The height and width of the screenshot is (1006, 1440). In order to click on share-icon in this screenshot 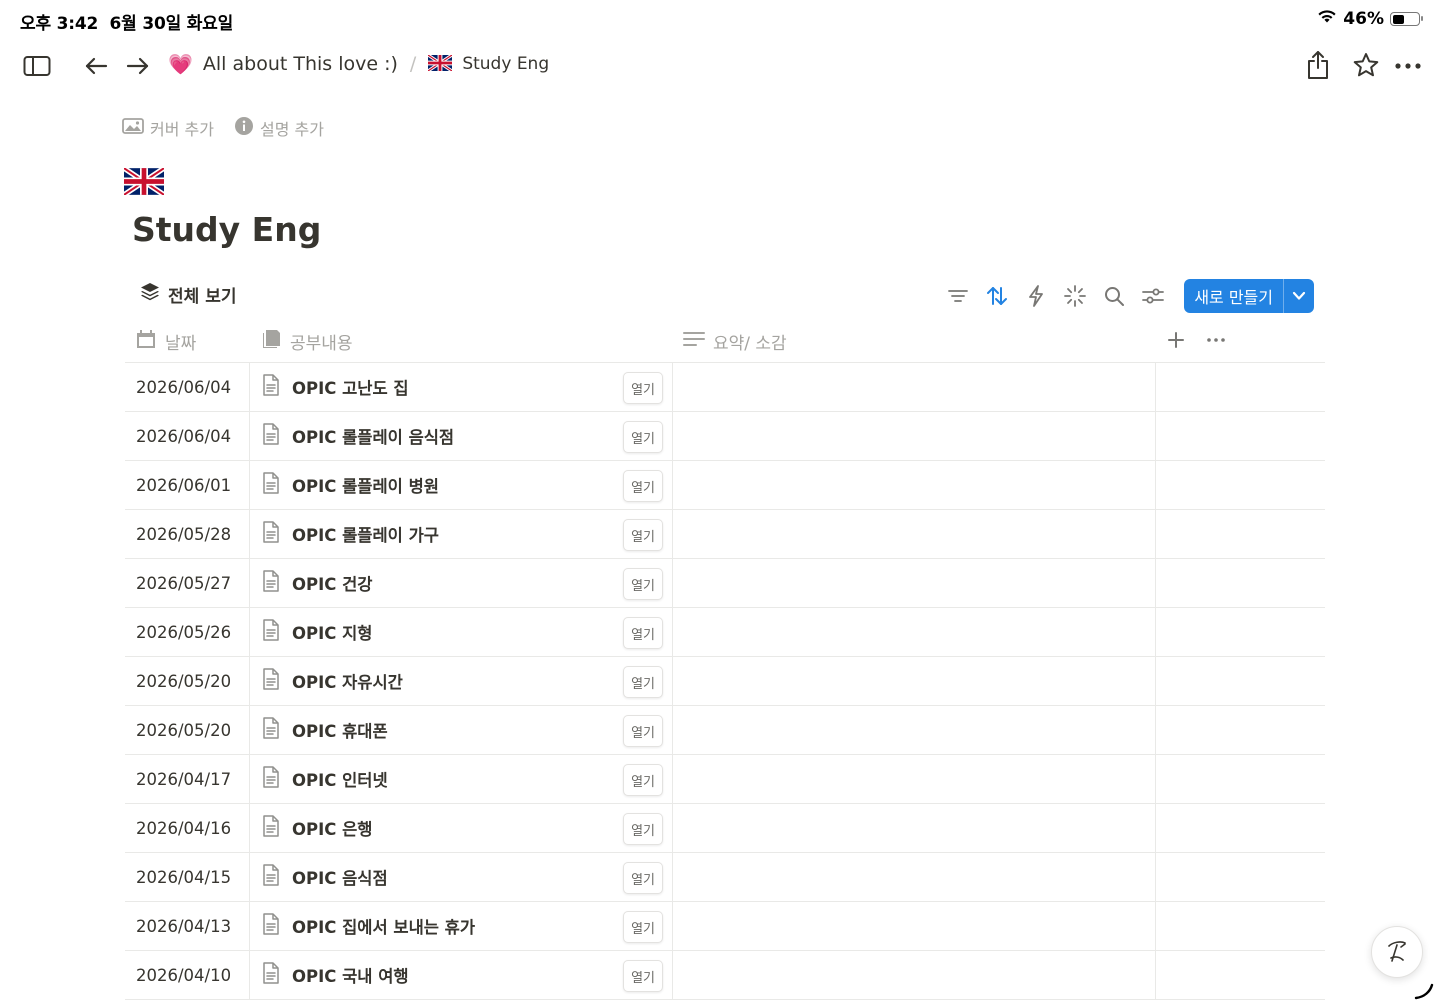, I will do `click(1318, 65)`.